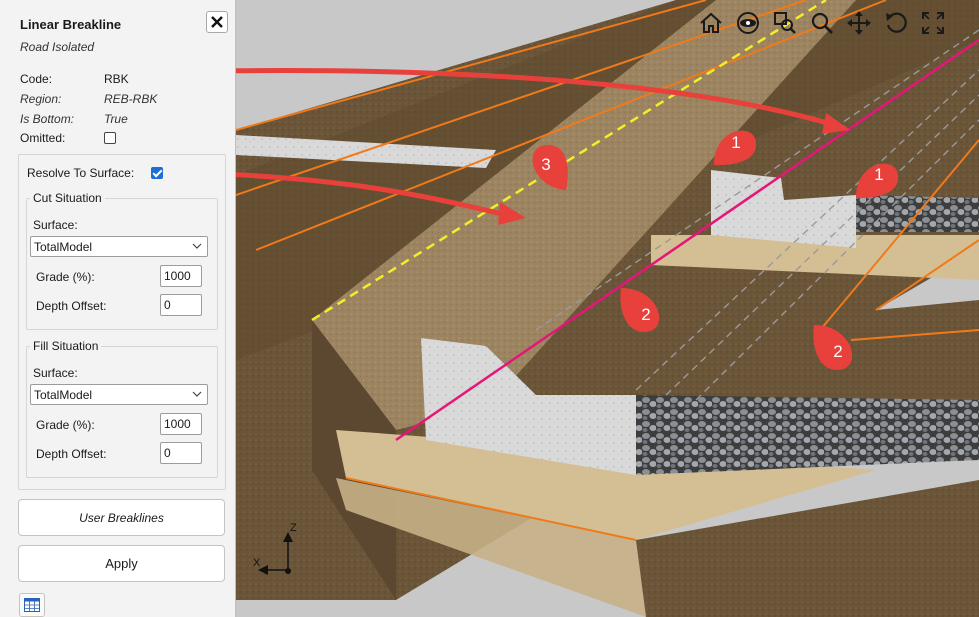 This screenshot has height=617, width=979. I want to click on table-button, so click(32, 605).